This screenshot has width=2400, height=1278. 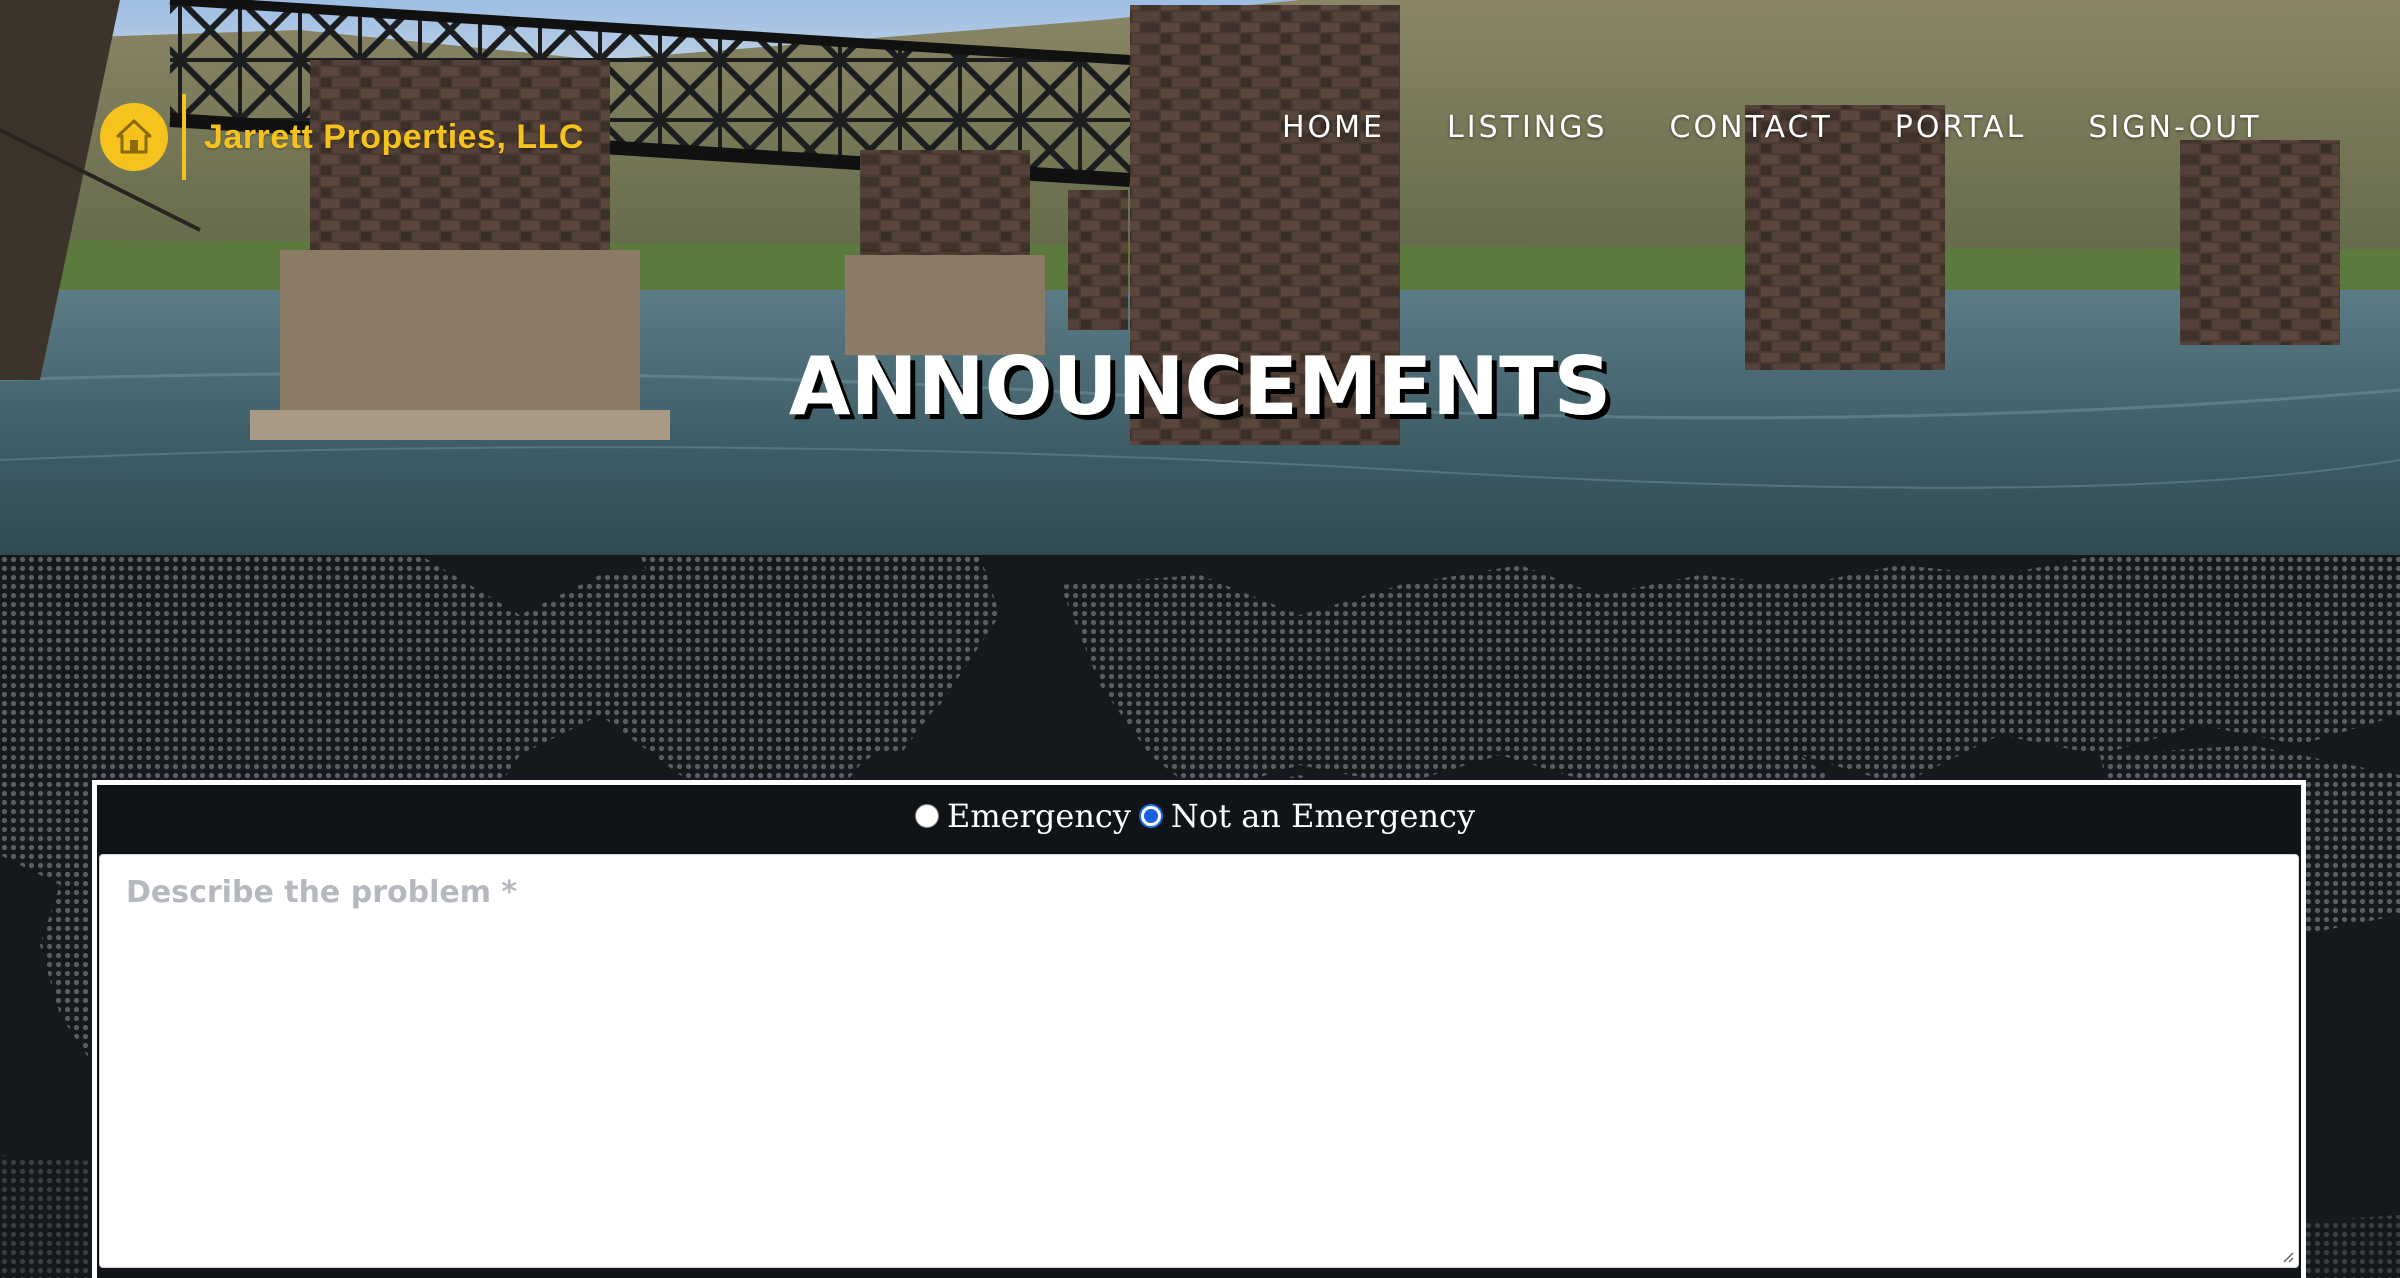 What do you see at coordinates (184, 137) in the screenshot?
I see `logo-divider` at bounding box center [184, 137].